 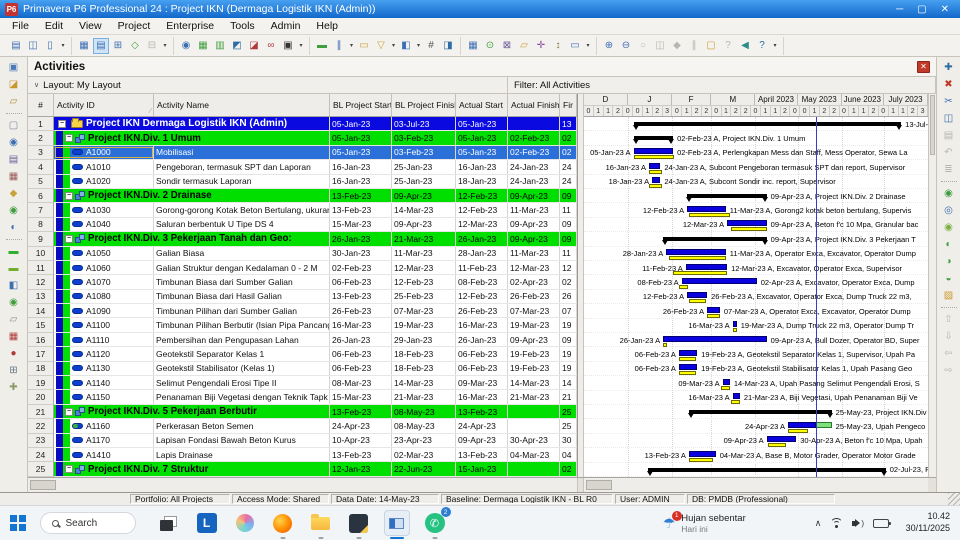 What do you see at coordinates (84, 46) in the screenshot?
I see `table-view-icon: ▦` at bounding box center [84, 46].